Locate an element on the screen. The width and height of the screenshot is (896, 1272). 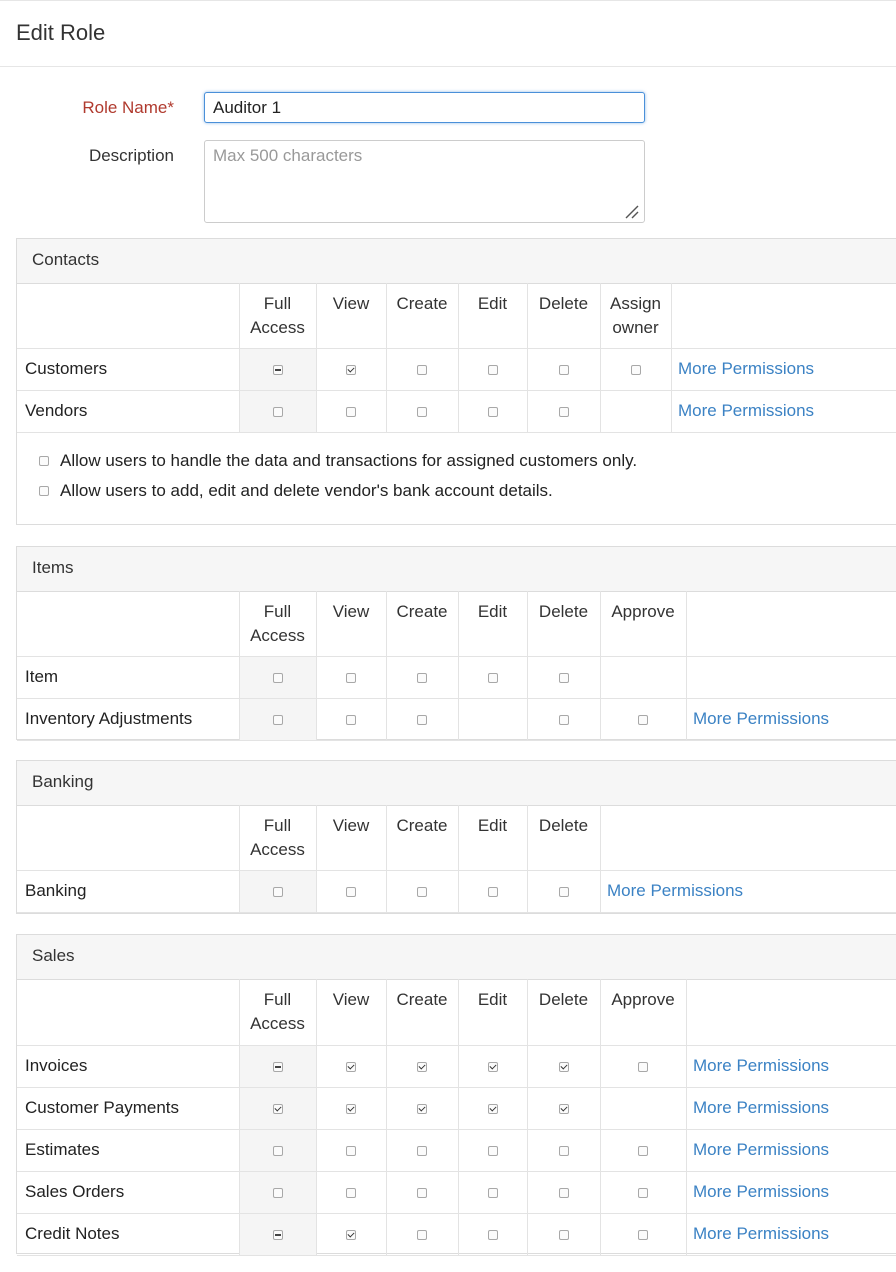
items-section-title: Items is located at coordinates (53, 567).